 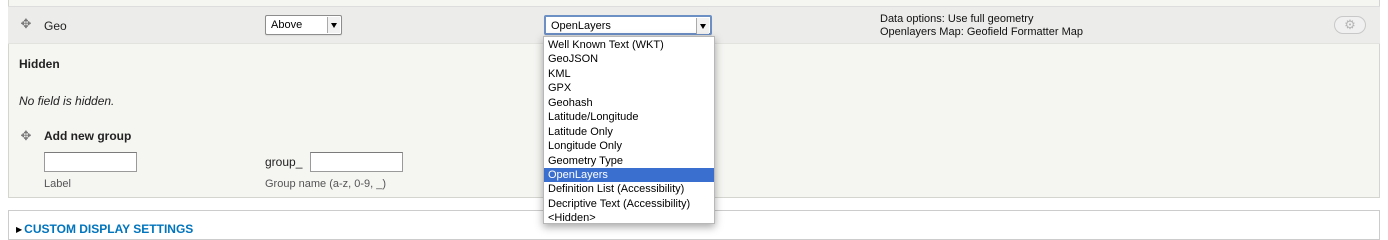 I want to click on collapse-triangle-icon: ▶, so click(x=19, y=229).